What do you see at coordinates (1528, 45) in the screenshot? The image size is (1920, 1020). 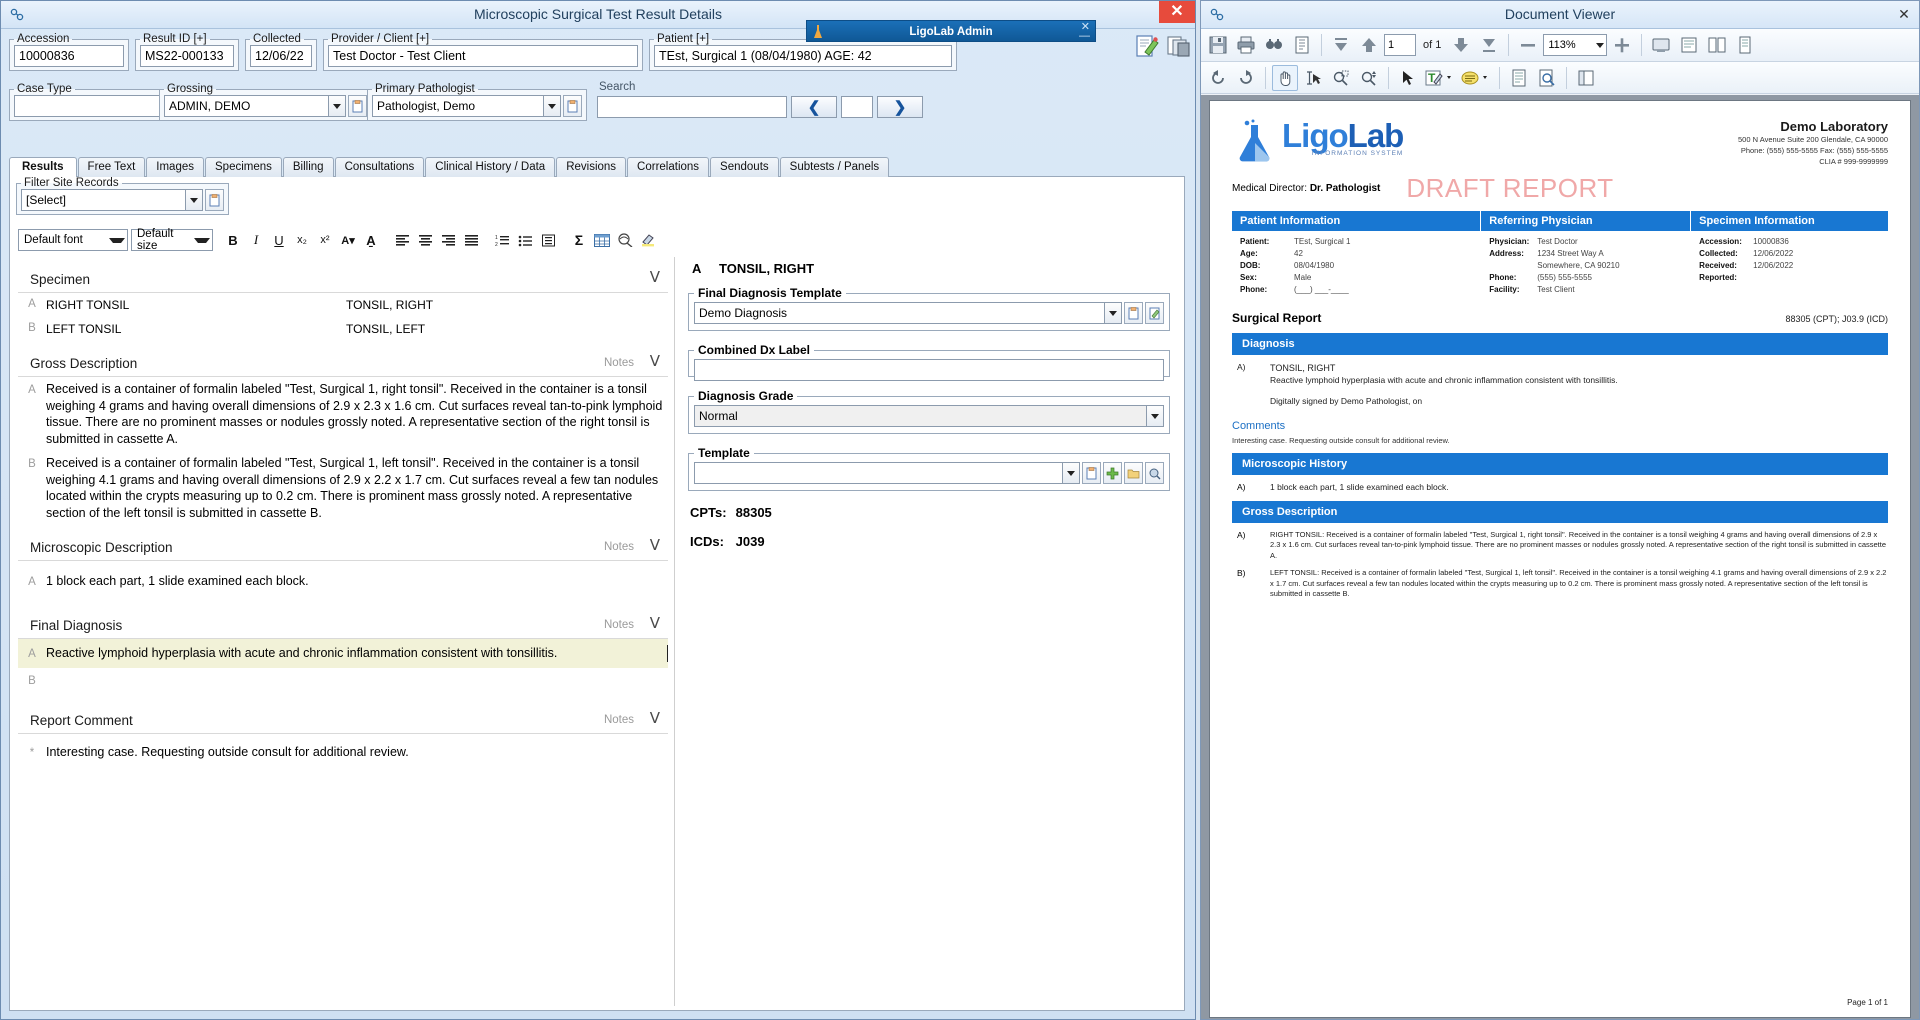 I see `zoom-out-button` at bounding box center [1528, 45].